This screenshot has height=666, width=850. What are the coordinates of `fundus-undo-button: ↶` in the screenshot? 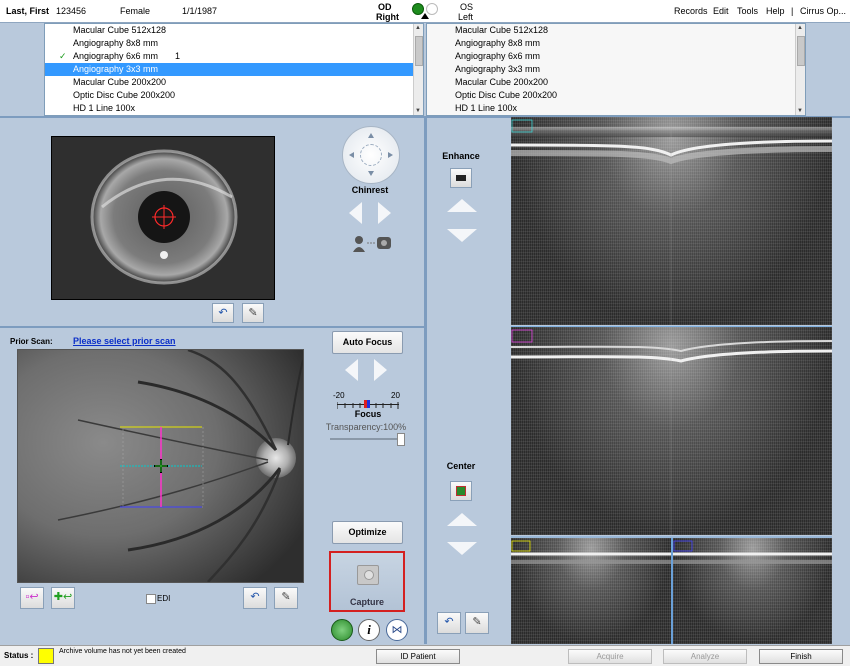 It's located at (255, 598).